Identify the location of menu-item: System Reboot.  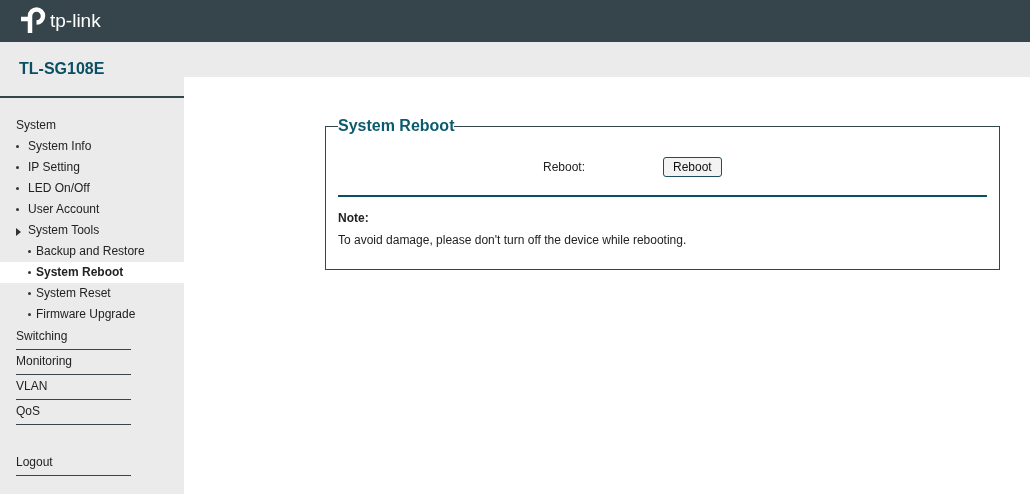
(92, 272).